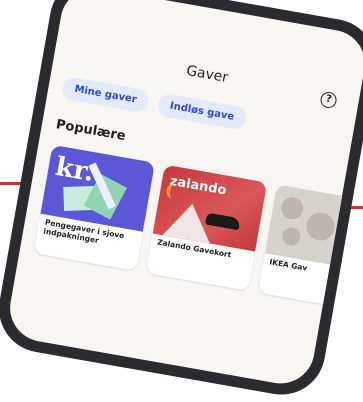 This screenshot has width=363, height=402. What do you see at coordinates (97, 188) in the screenshot?
I see `card-image-kr: kr.` at bounding box center [97, 188].